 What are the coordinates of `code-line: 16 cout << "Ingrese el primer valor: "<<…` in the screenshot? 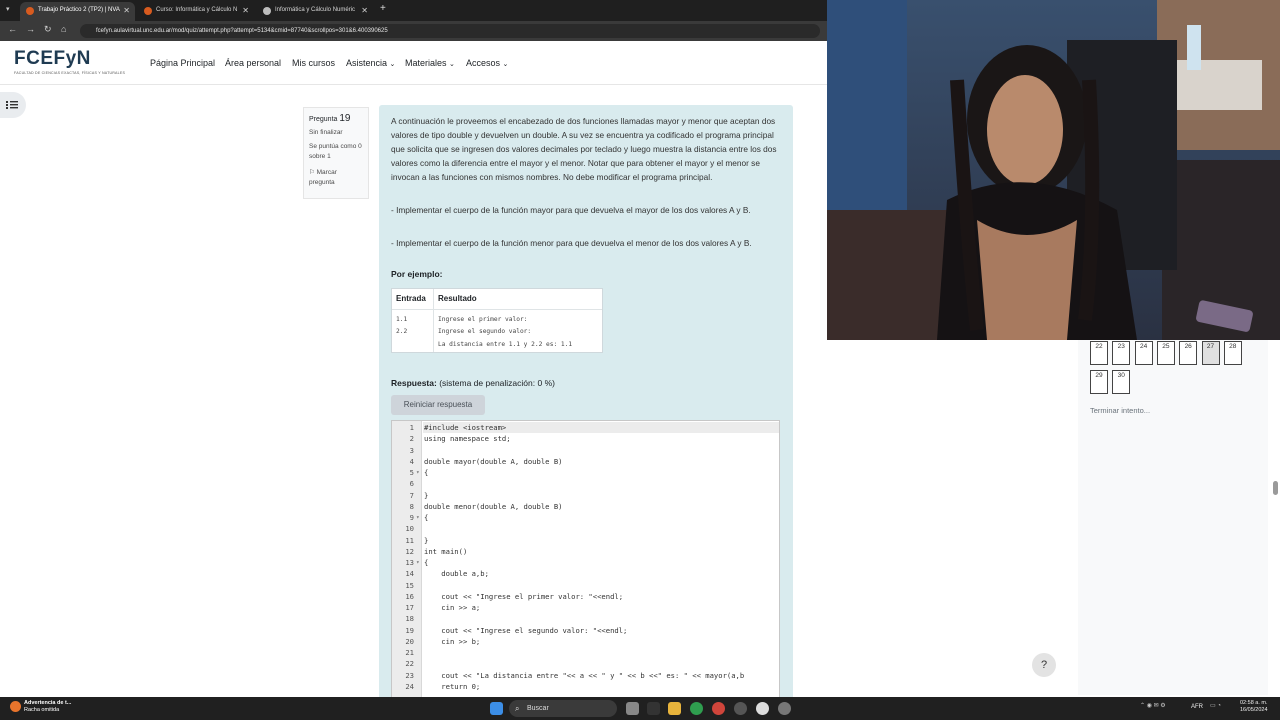 It's located at (585, 596).